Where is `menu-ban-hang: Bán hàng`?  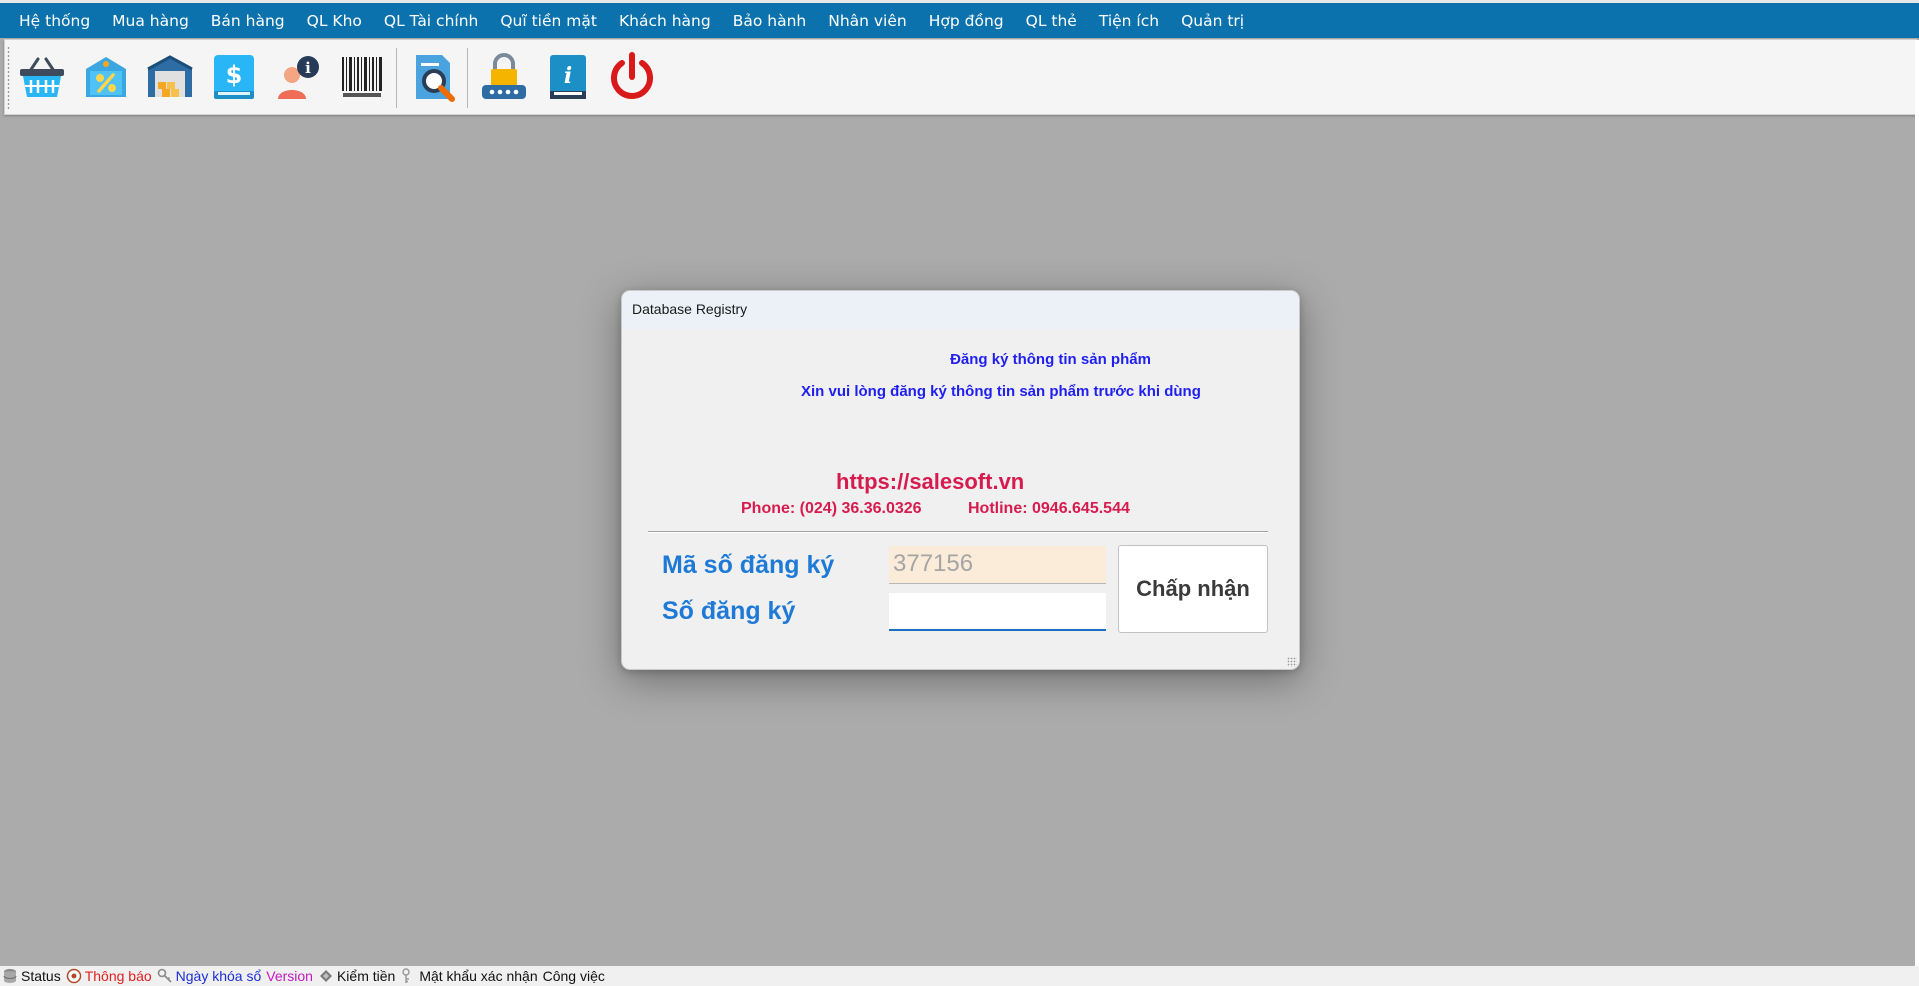
menu-ban-hang: Bán hàng is located at coordinates (248, 21).